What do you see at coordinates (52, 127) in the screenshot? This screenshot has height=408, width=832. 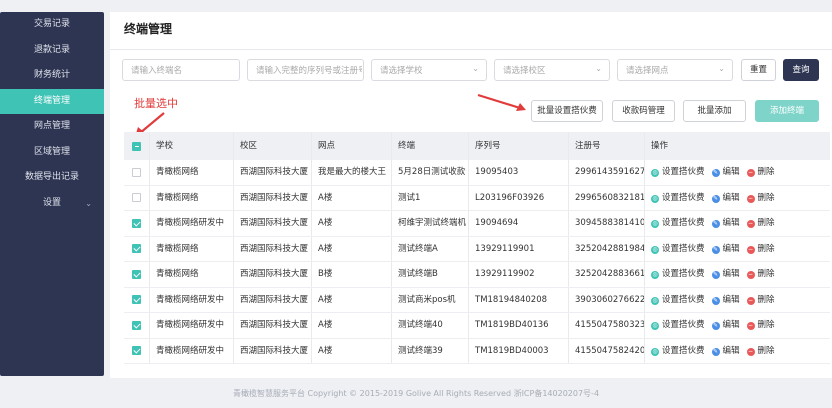 I see `sidebar-item: 网点管理` at bounding box center [52, 127].